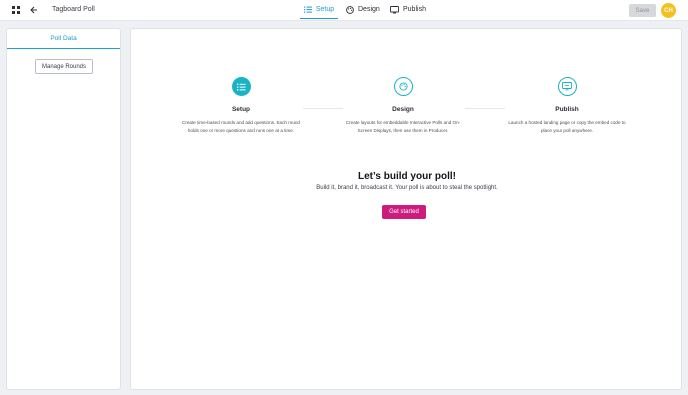  Describe the element at coordinates (34, 10) in the screenshot. I see `back-arrow-icon` at that location.